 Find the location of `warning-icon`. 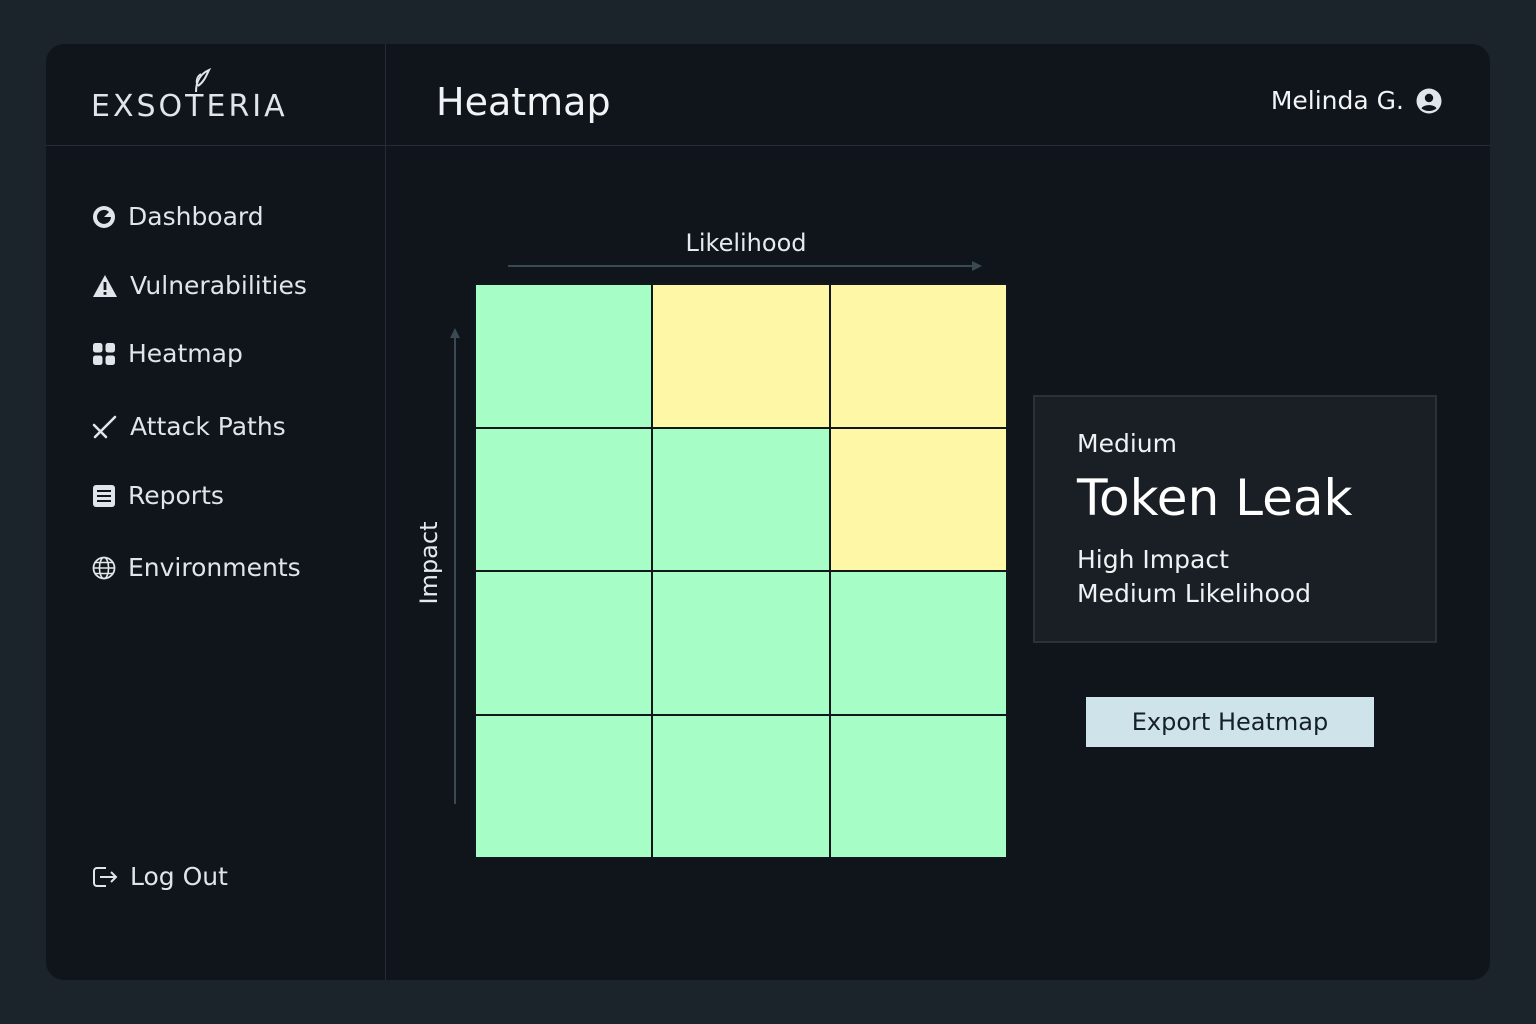

warning-icon is located at coordinates (105, 285).